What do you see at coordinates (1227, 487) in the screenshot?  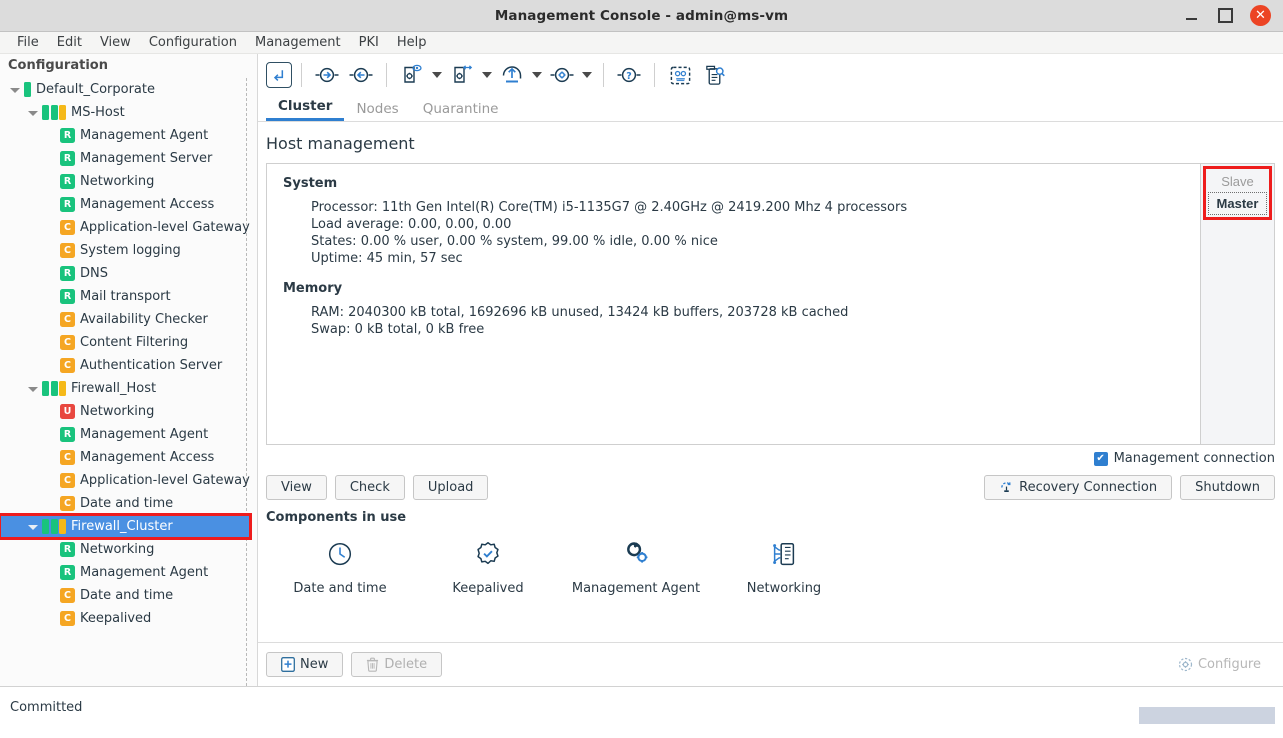 I see `shutdown-button: Shutdown` at bounding box center [1227, 487].